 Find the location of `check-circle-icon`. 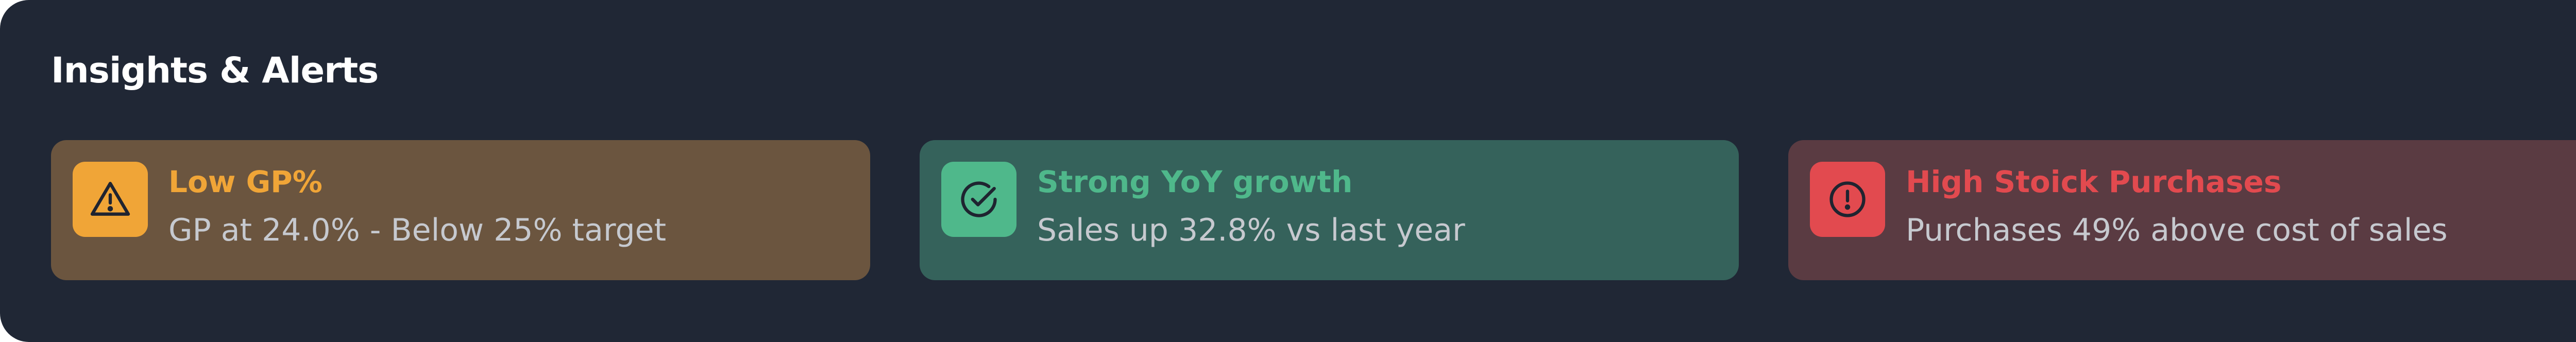

check-circle-icon is located at coordinates (979, 199).